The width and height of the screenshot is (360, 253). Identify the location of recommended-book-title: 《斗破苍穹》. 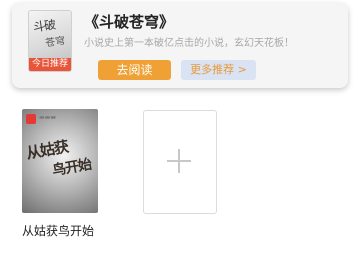
(129, 22).